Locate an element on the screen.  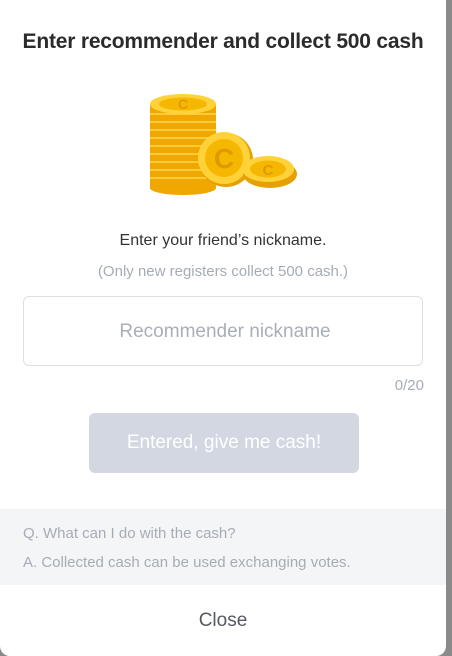
gold-coins-icon: C C C is located at coordinates (223, 144).